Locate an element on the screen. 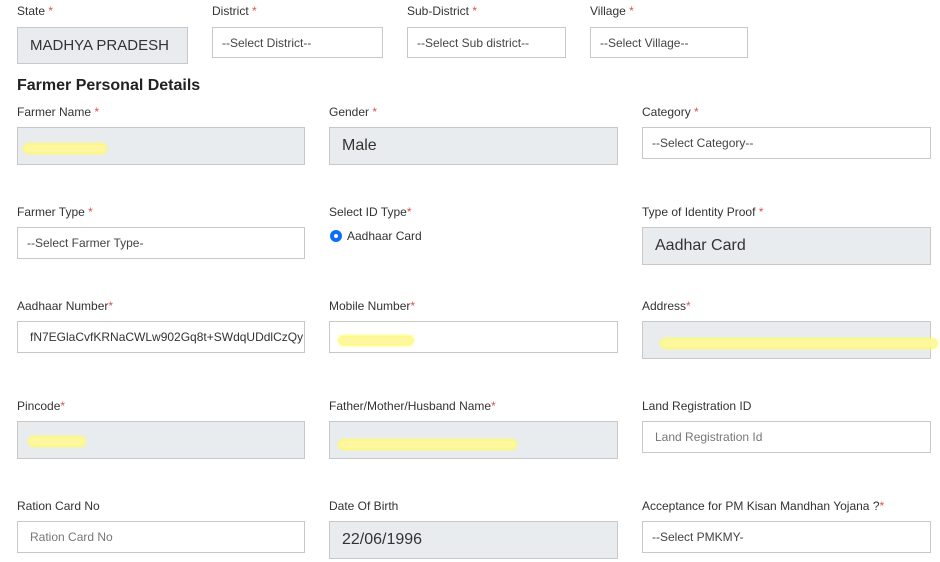  dob-label: Date Of Birth is located at coordinates (364, 506).